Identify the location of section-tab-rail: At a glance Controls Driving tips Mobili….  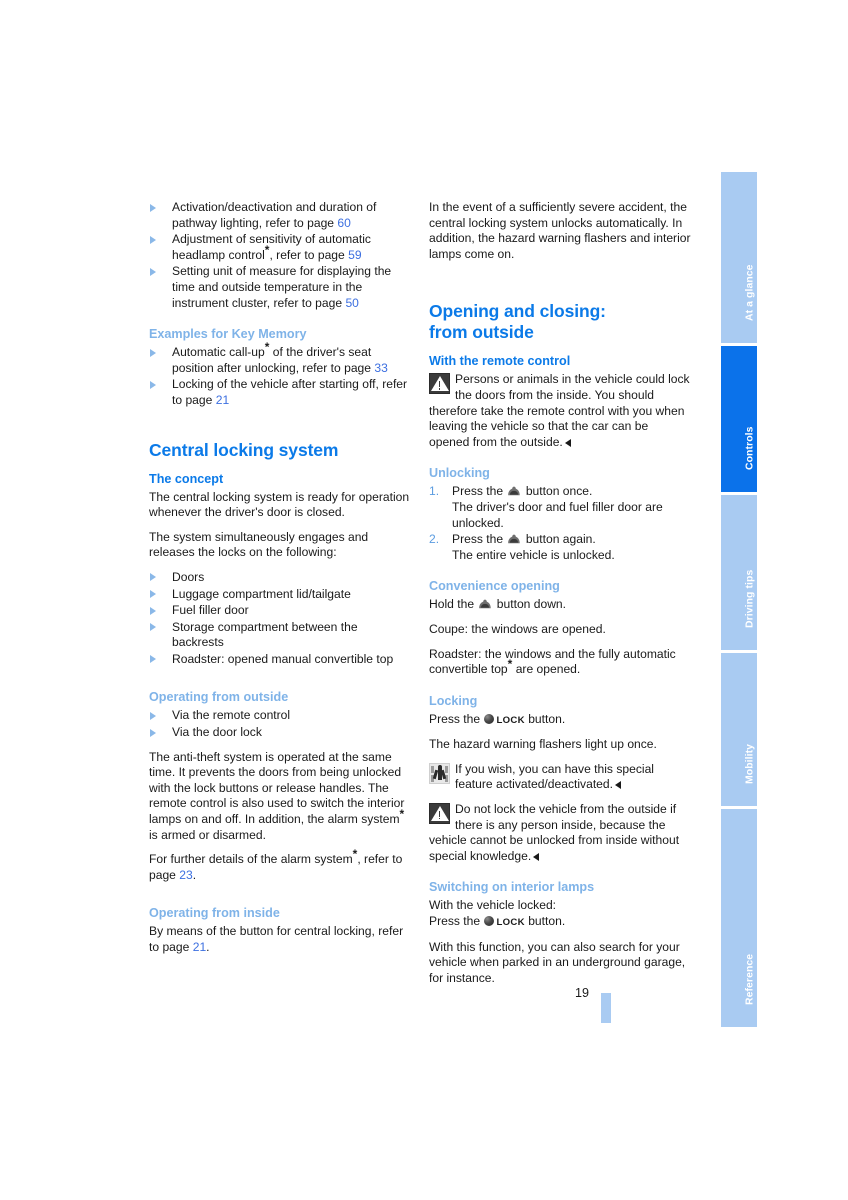
(739, 599).